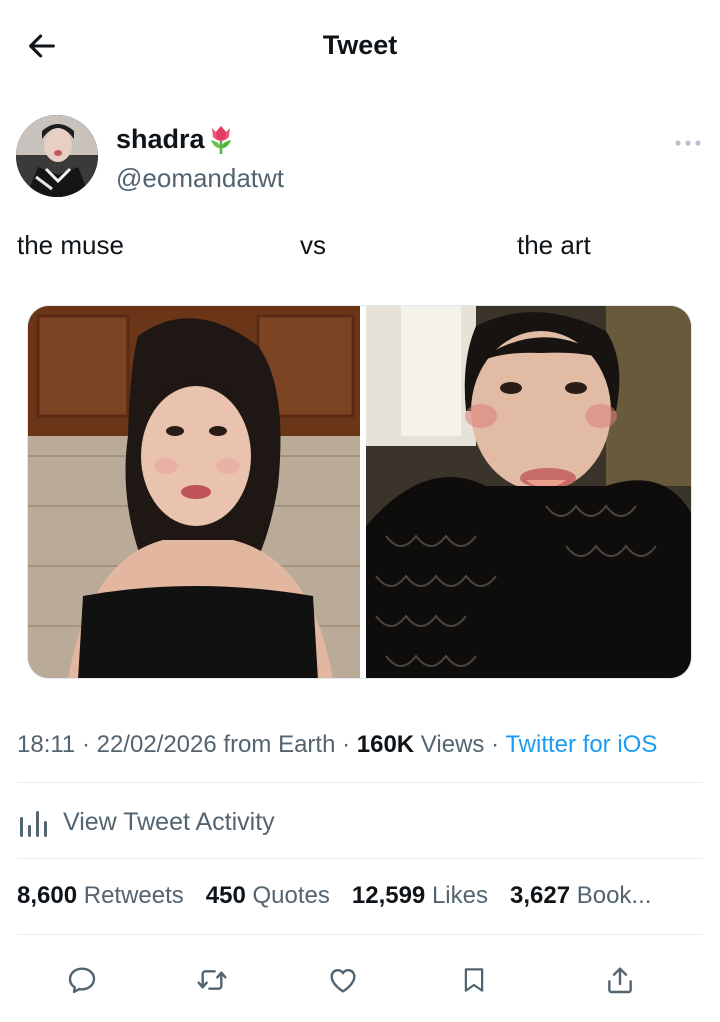 This screenshot has height=1022, width=720. I want to click on retweets-stat: 8,600 Retweets, so click(100, 896).